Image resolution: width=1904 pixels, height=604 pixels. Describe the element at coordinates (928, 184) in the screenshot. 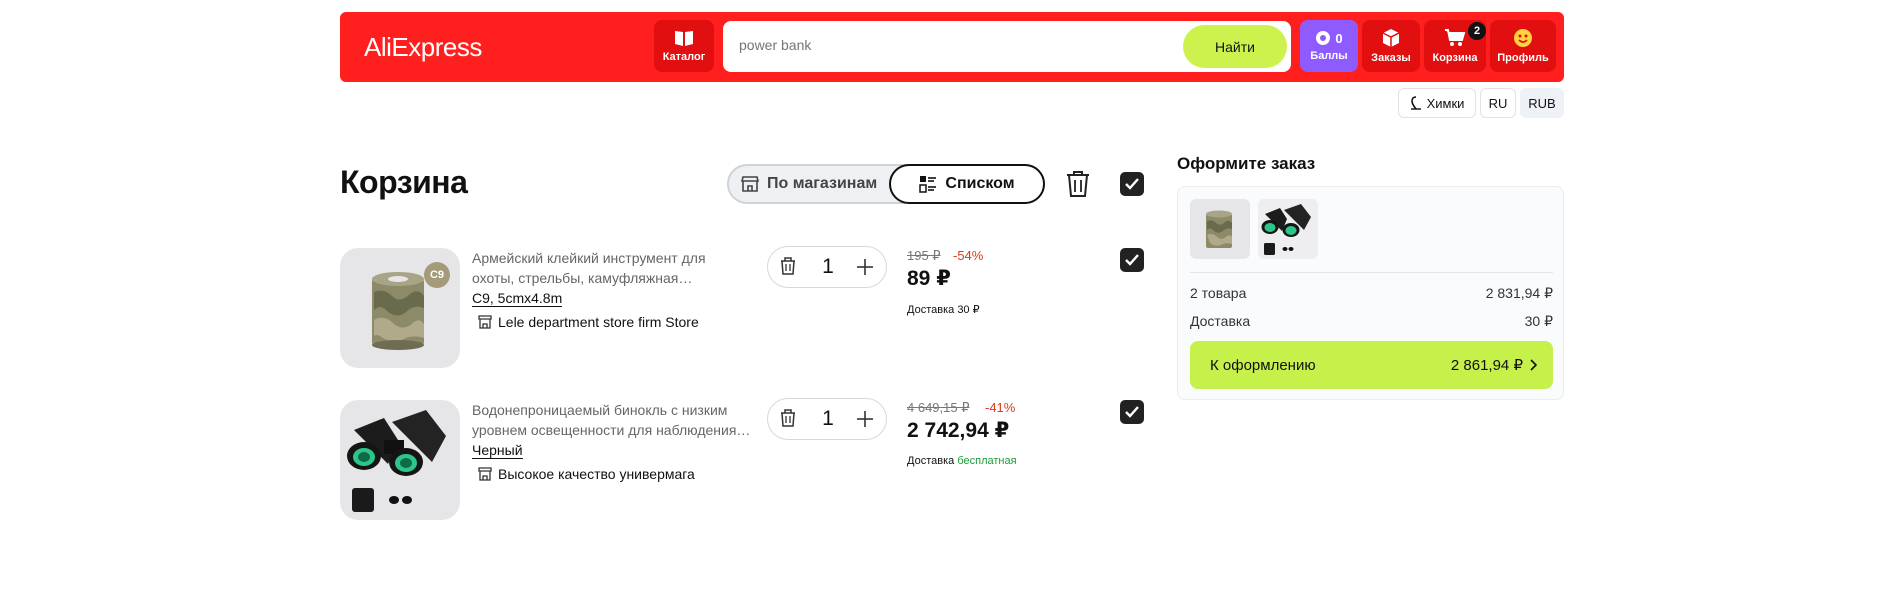

I see `list-icon` at that location.